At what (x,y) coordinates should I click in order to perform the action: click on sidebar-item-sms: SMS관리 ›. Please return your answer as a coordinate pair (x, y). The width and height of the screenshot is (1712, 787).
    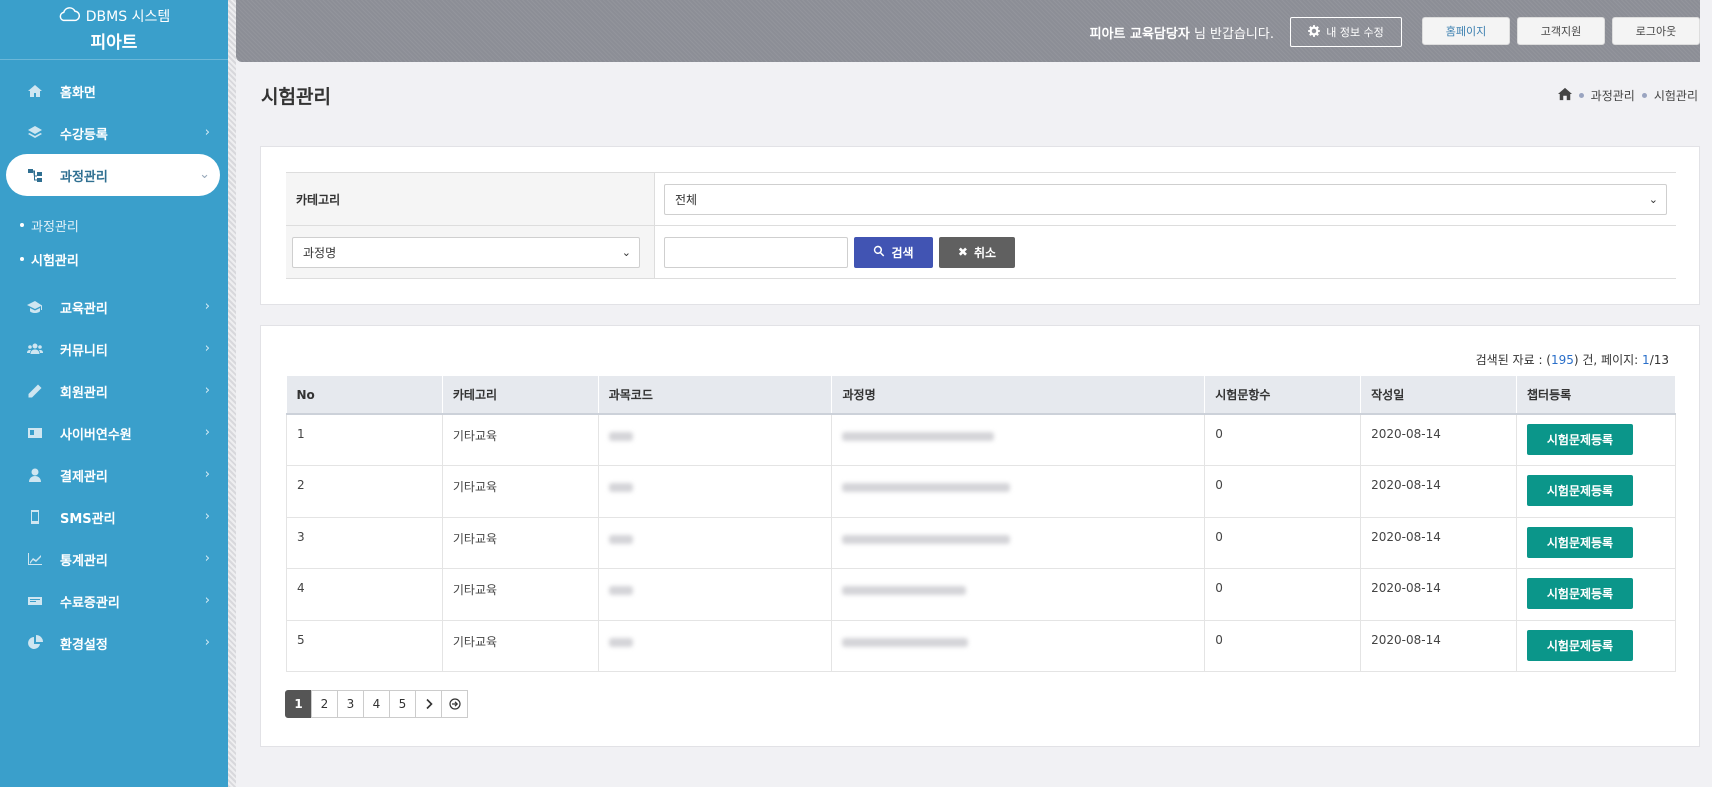
    Looking at the image, I should click on (114, 517).